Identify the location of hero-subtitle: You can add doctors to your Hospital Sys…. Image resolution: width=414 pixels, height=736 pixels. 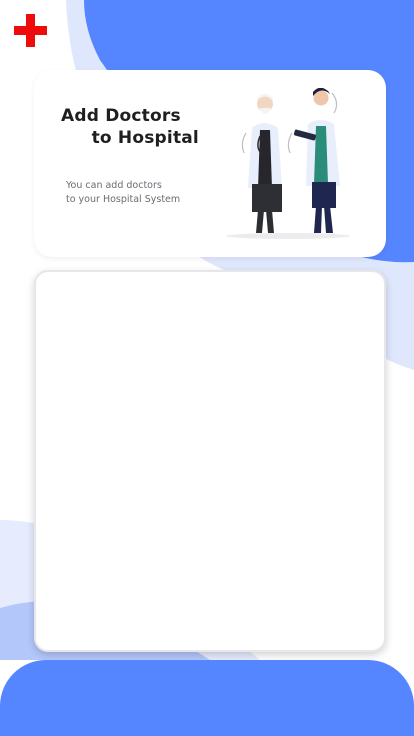
(123, 192).